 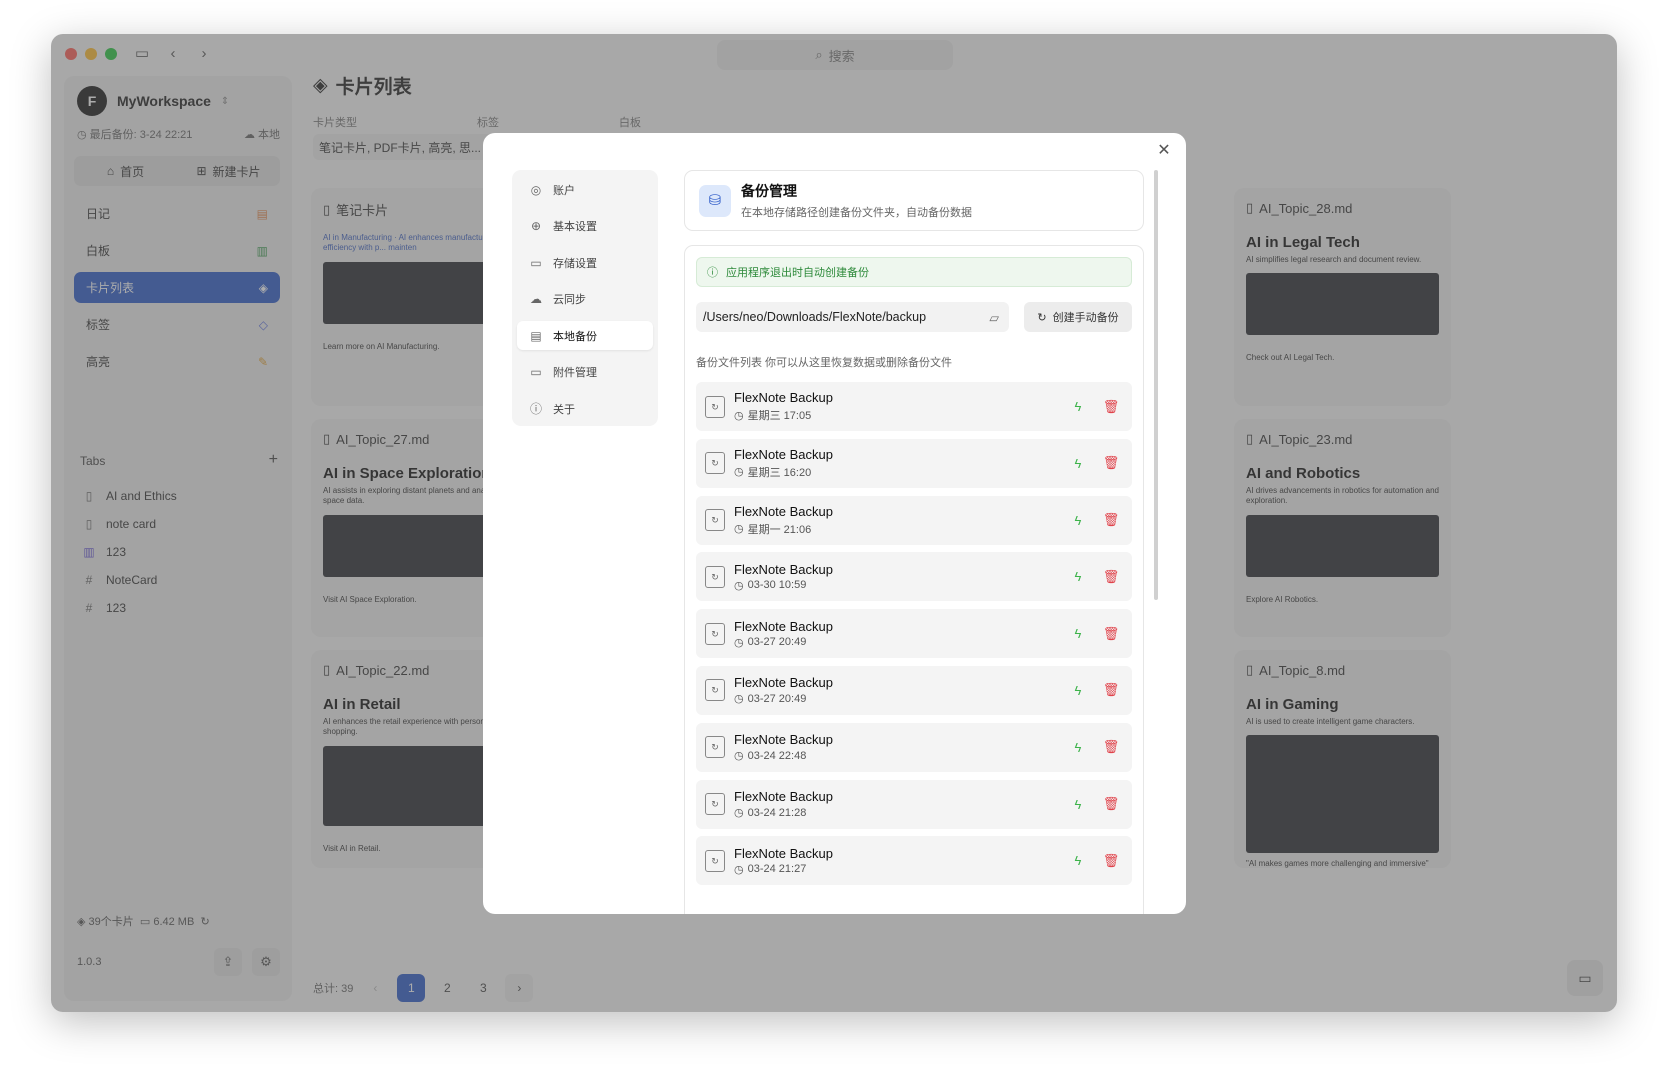 What do you see at coordinates (575, 227) in the screenshot?
I see `settings-nav-label: 基本设置` at bounding box center [575, 227].